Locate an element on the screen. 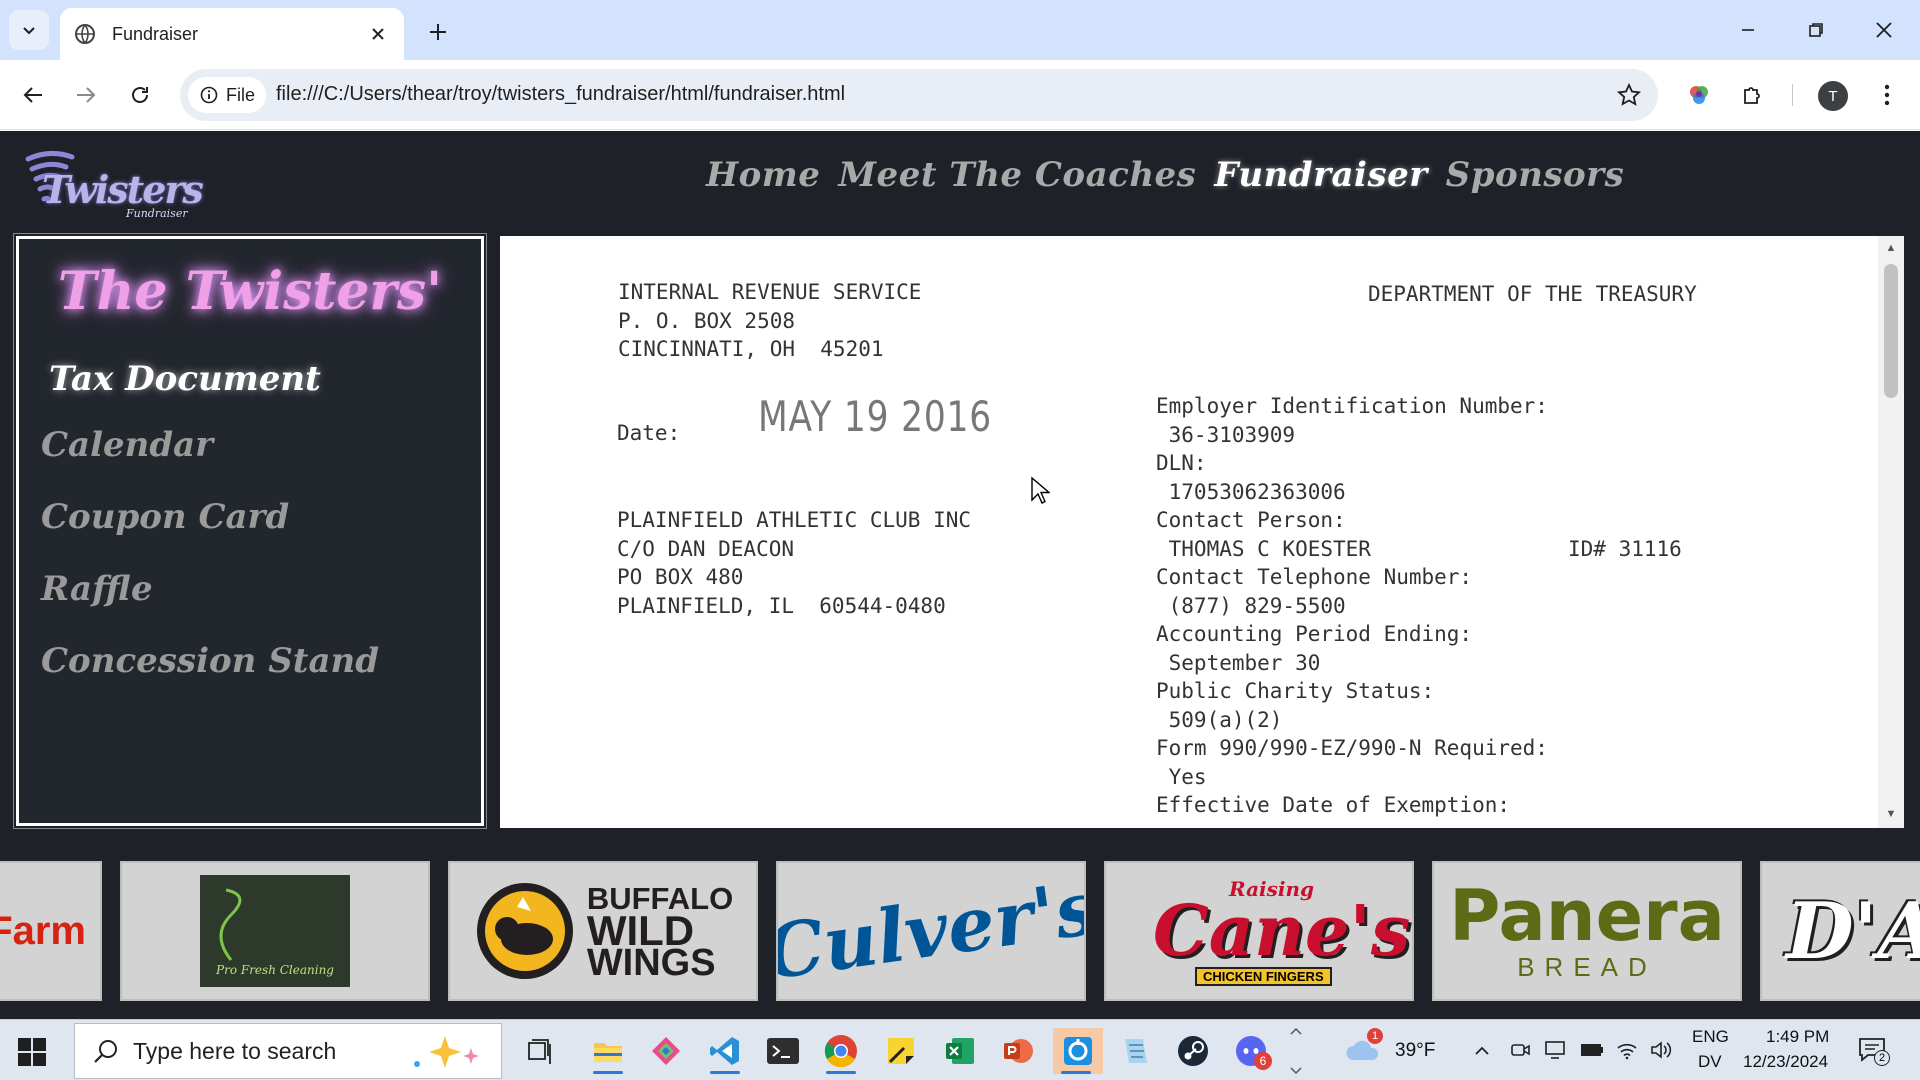 This screenshot has height=1080, width=1920. clock-date: 12/23/2024 is located at coordinates (1785, 1062).